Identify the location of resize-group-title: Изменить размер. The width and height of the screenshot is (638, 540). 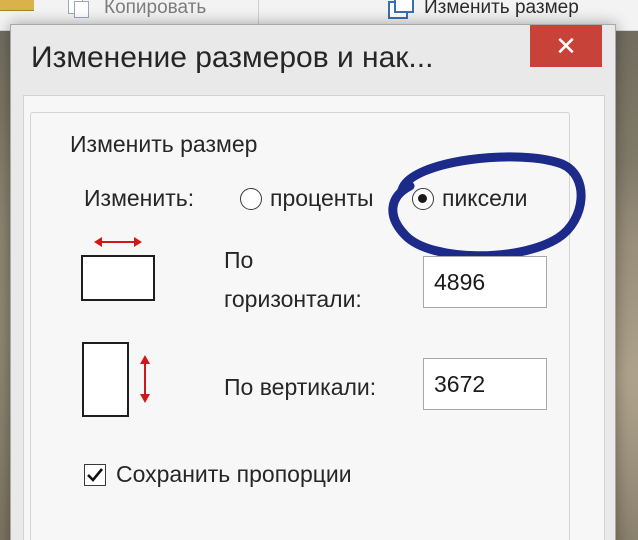
(164, 144).